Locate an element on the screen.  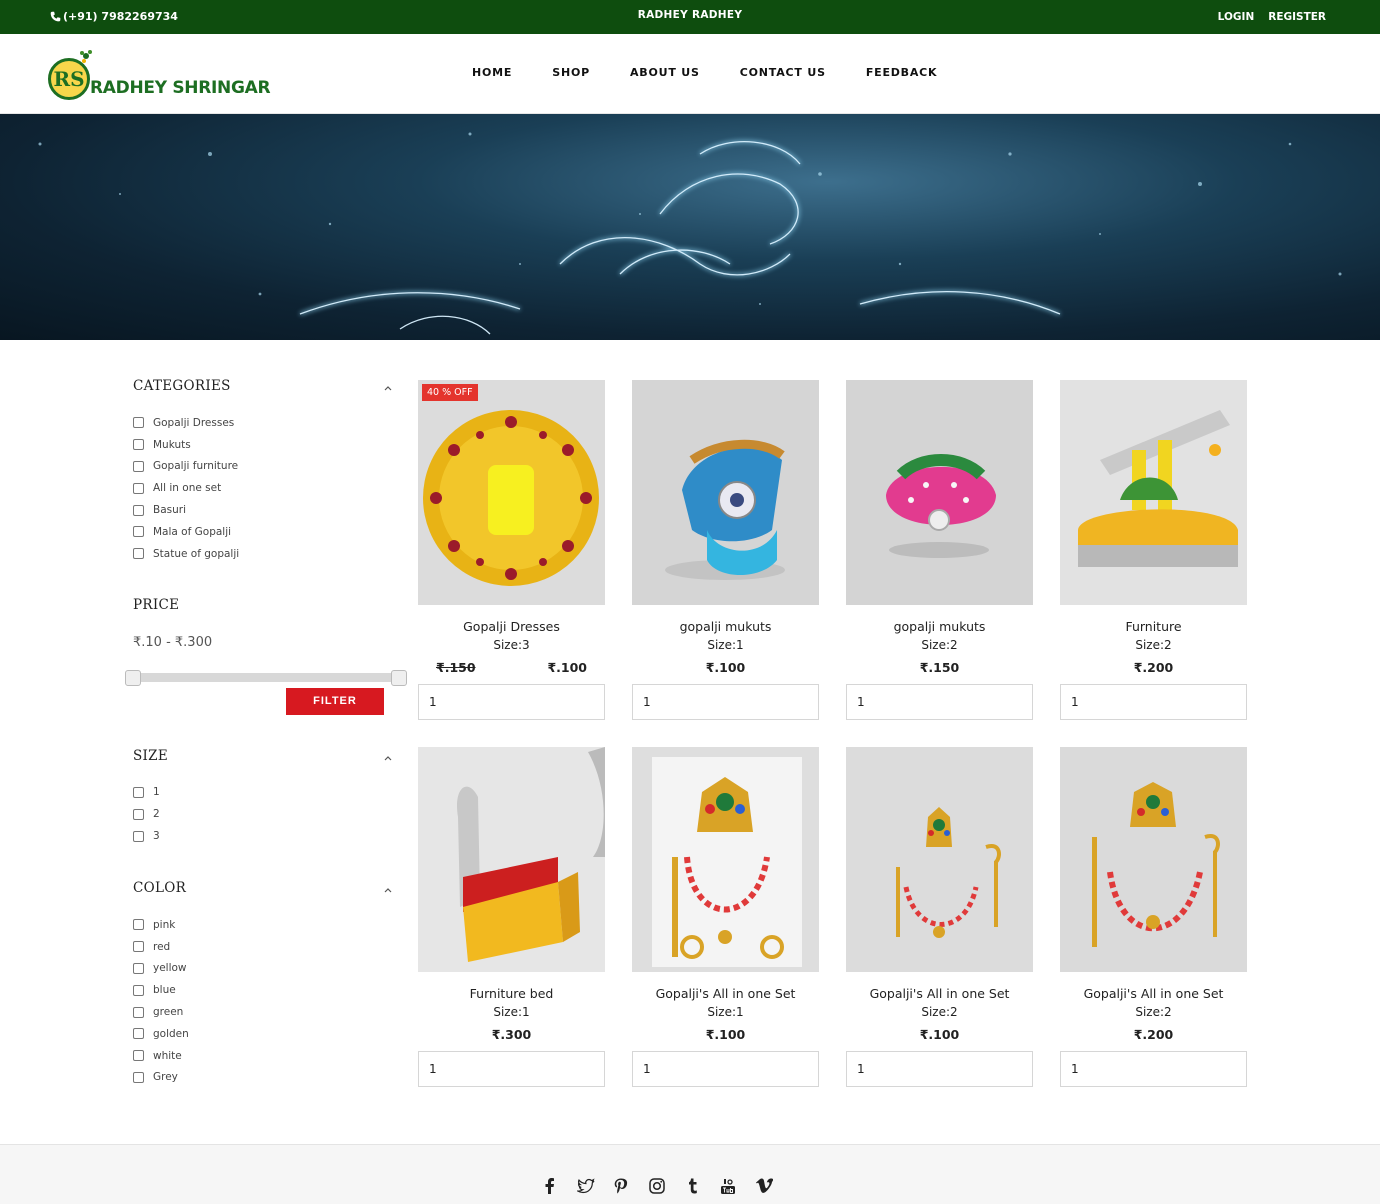
instagram-icon is located at coordinates (657, 1186).